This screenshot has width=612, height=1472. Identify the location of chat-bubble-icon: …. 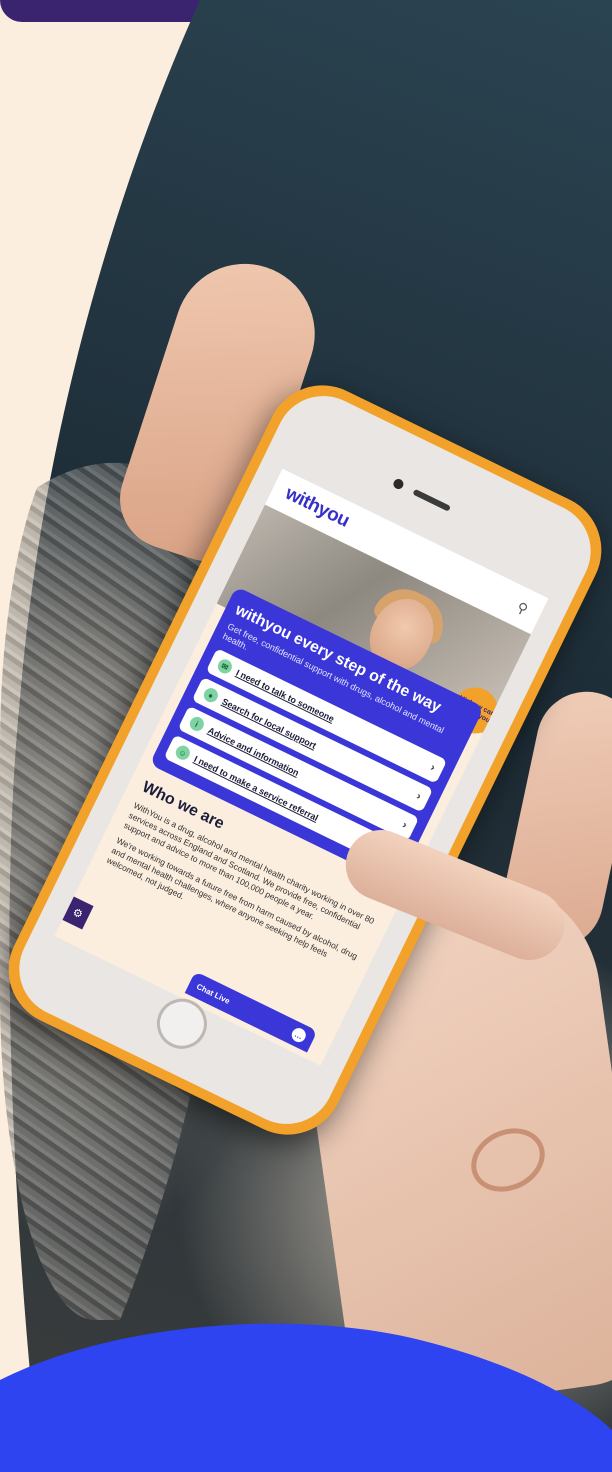
(299, 1035).